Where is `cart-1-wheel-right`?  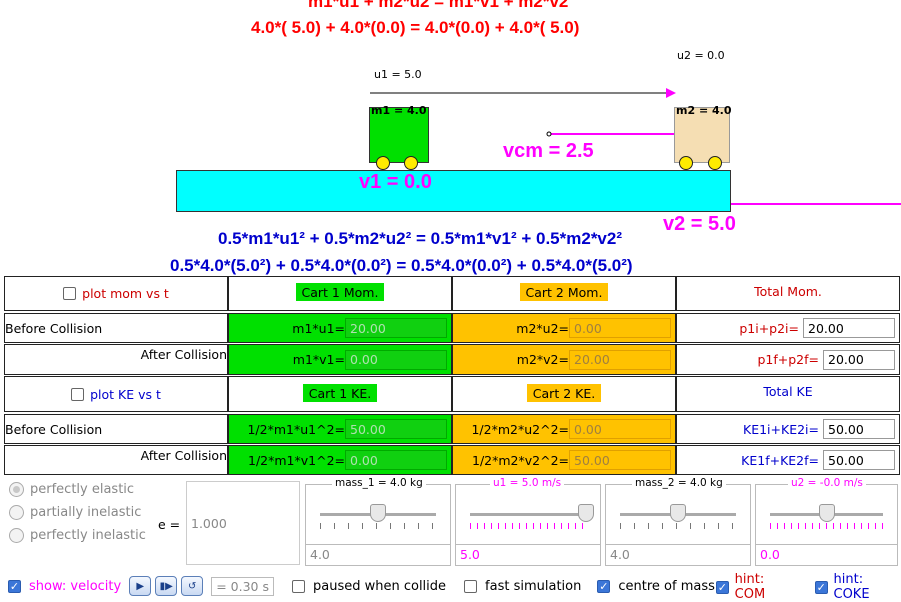
cart-1-wheel-right is located at coordinates (411, 163).